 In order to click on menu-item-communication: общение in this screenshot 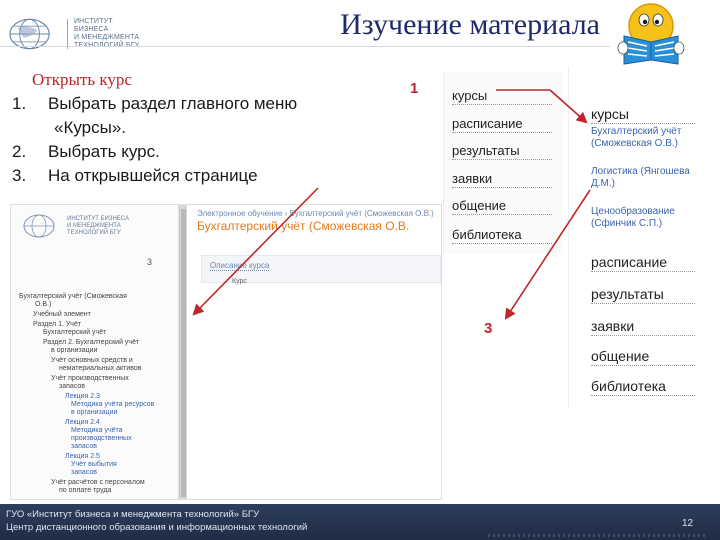, I will do `click(502, 206)`.